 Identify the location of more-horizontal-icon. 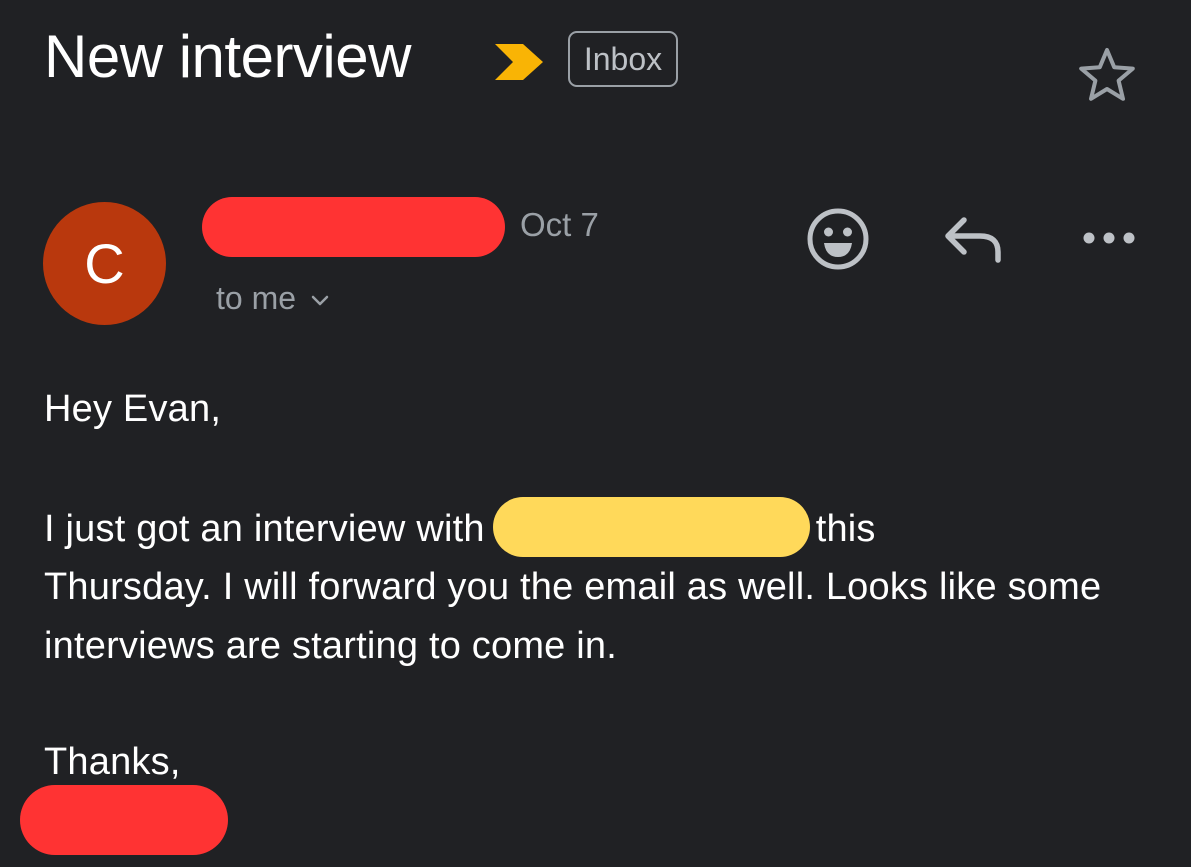
(1109, 238).